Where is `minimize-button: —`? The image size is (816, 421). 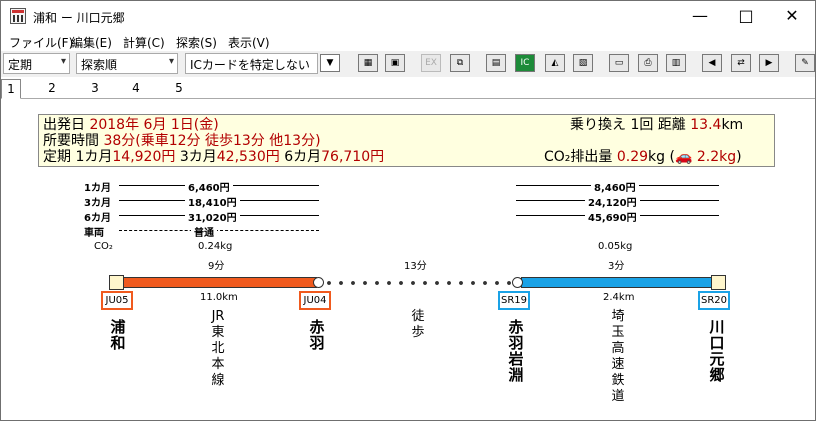
minimize-button: — is located at coordinates (700, 16).